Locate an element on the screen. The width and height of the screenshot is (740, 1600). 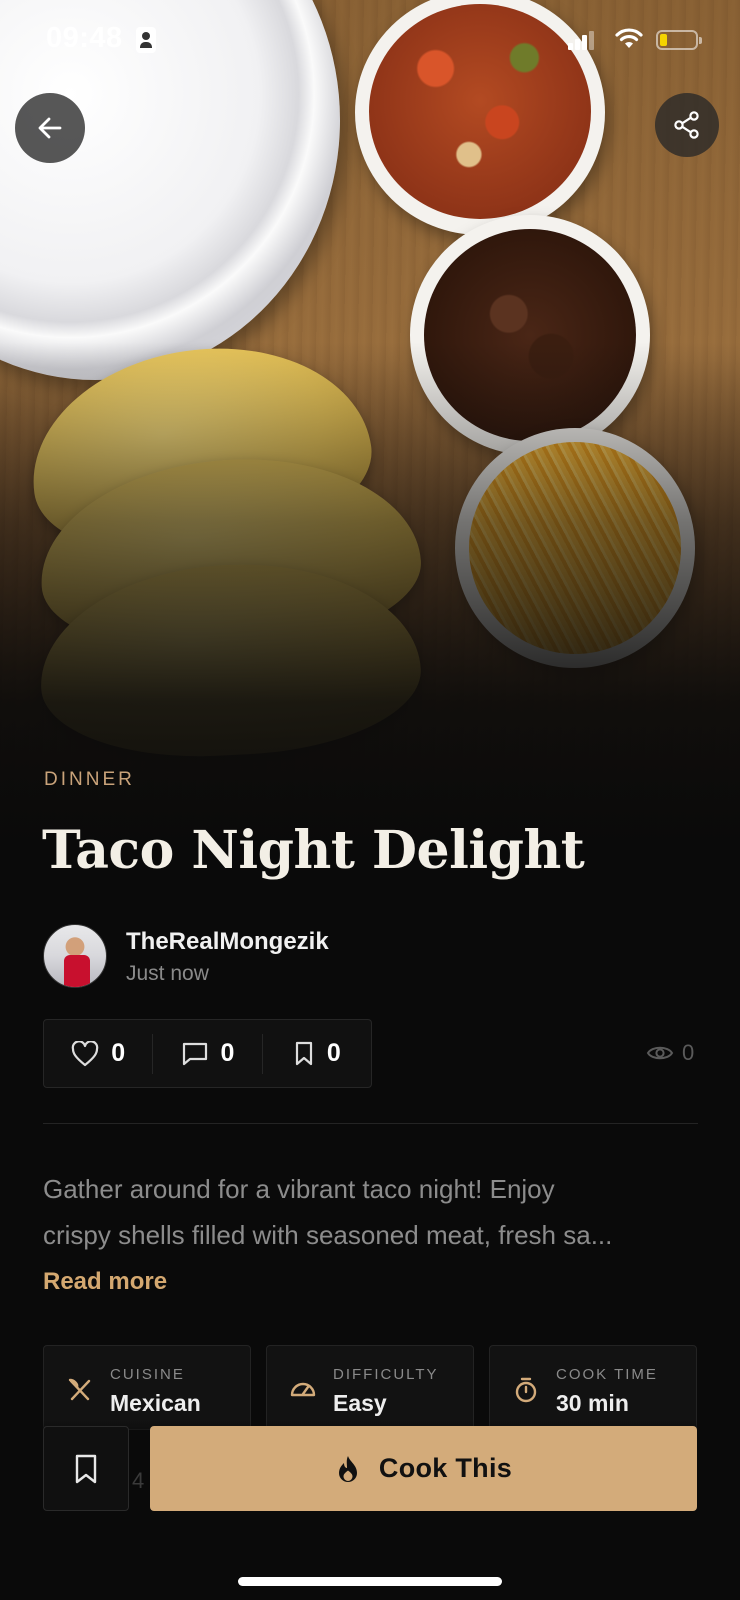
arrow-left-icon is located at coordinates (50, 128).